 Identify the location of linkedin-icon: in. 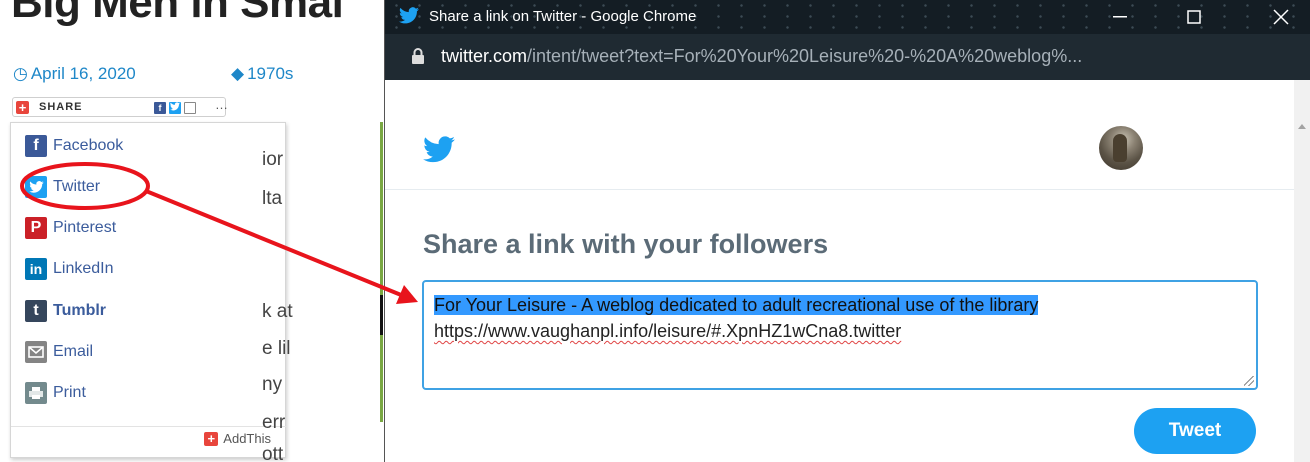
(36, 269).